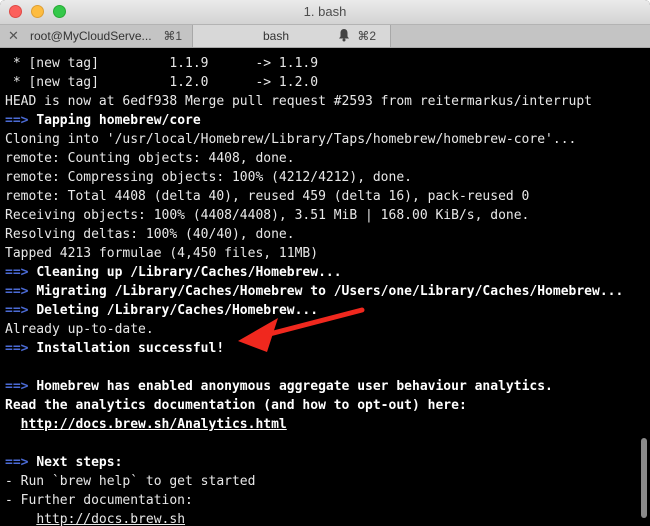  What do you see at coordinates (13, 36) in the screenshot?
I see `tab-close-icon: ✕` at bounding box center [13, 36].